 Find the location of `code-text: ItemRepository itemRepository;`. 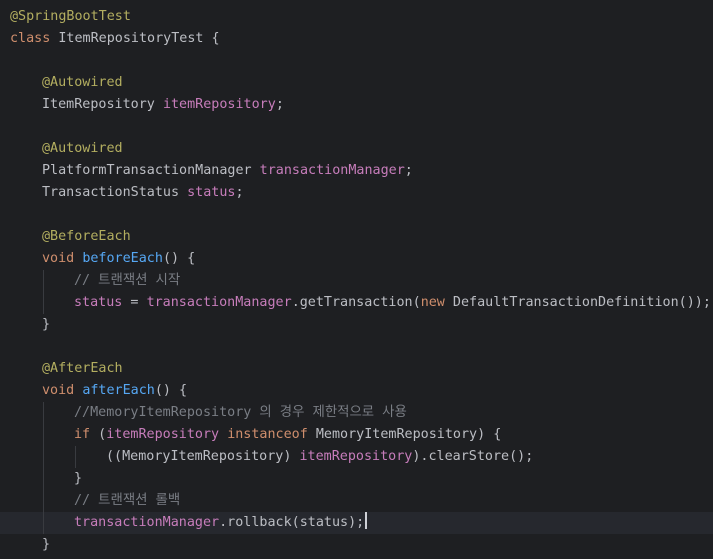

code-text: ItemRepository itemRepository; is located at coordinates (163, 105).